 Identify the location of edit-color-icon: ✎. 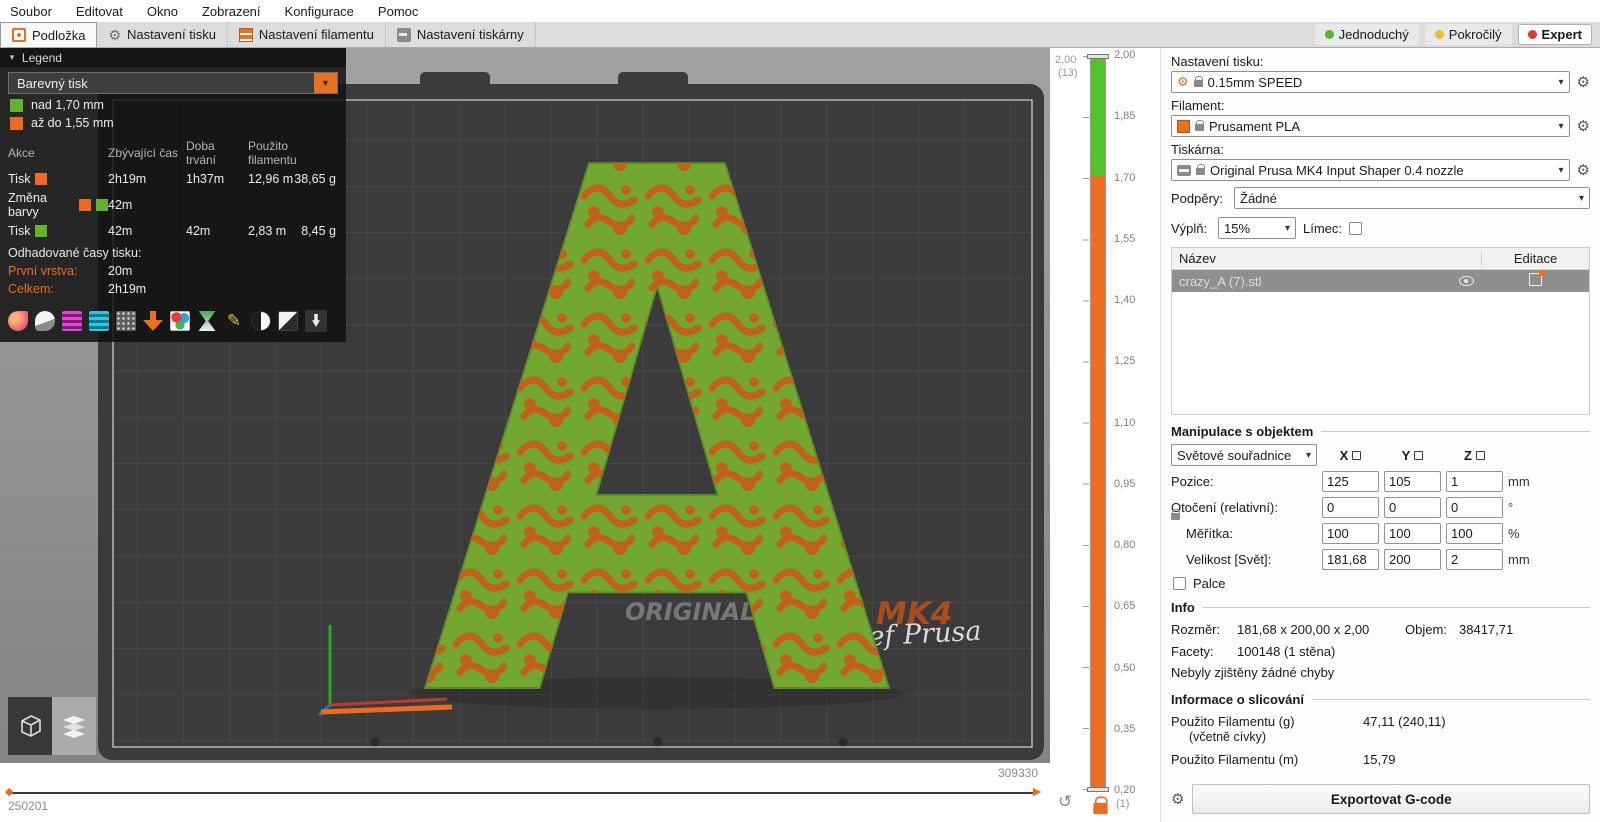
(234, 321).